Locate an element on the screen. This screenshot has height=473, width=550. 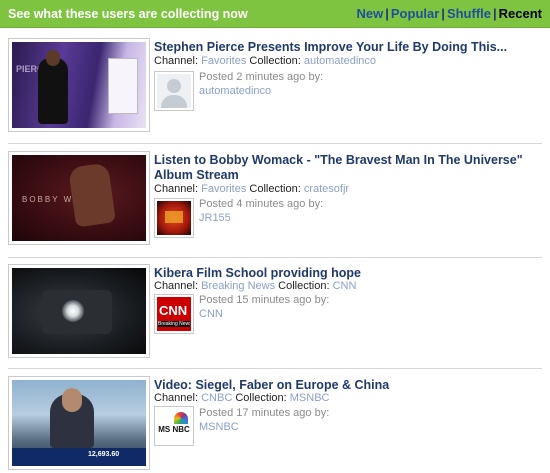
item-meta: Channel: Breaking News Collection: CNN is located at coordinates (255, 286).